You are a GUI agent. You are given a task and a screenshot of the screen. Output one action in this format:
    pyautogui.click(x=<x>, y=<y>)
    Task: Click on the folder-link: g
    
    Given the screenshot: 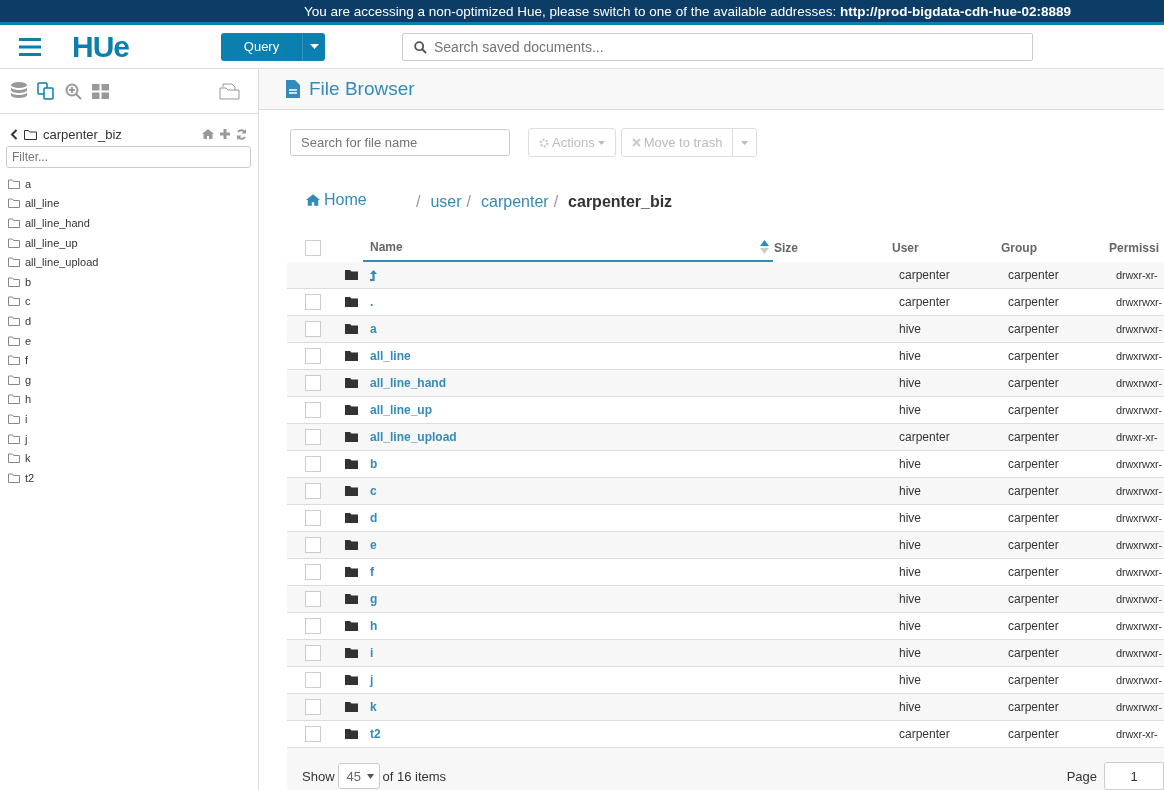 What is the action you would take?
    pyautogui.click(x=374, y=599)
    